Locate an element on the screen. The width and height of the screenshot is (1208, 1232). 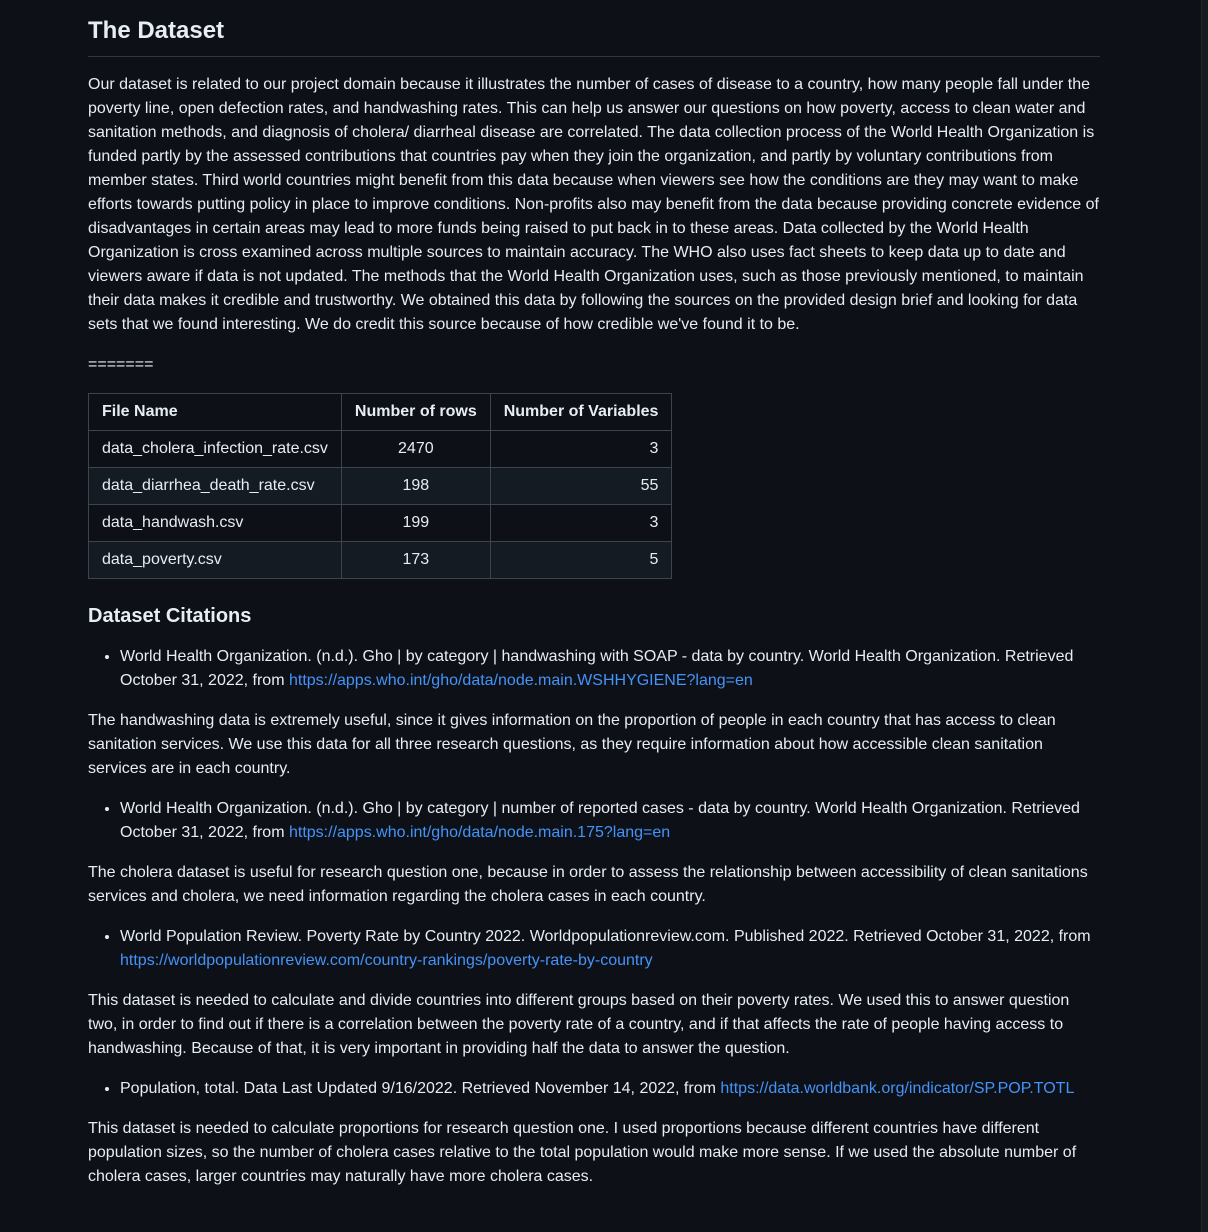
table-header-rows: Number of rows is located at coordinates (415, 412).